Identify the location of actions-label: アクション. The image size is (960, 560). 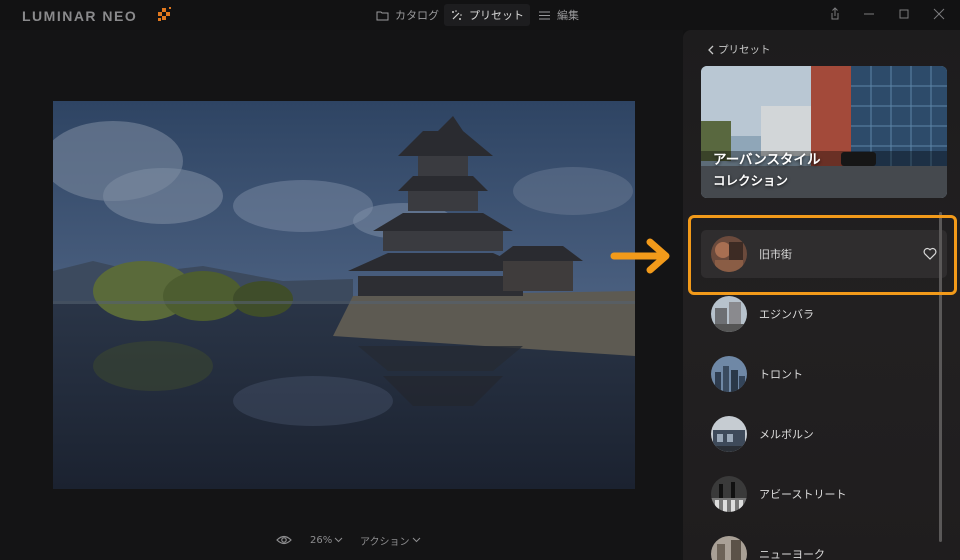
(385, 542).